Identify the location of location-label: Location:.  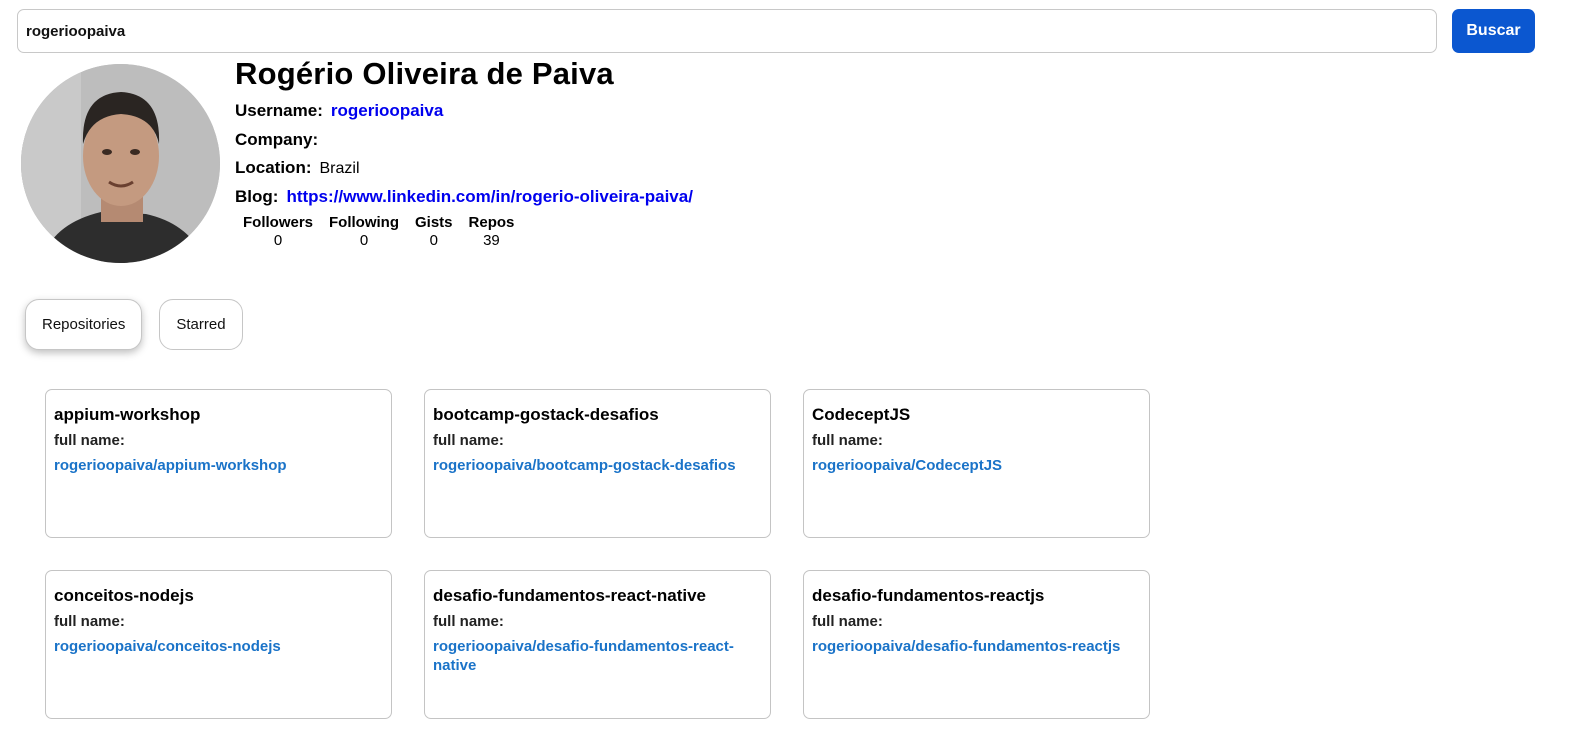
(273, 167).